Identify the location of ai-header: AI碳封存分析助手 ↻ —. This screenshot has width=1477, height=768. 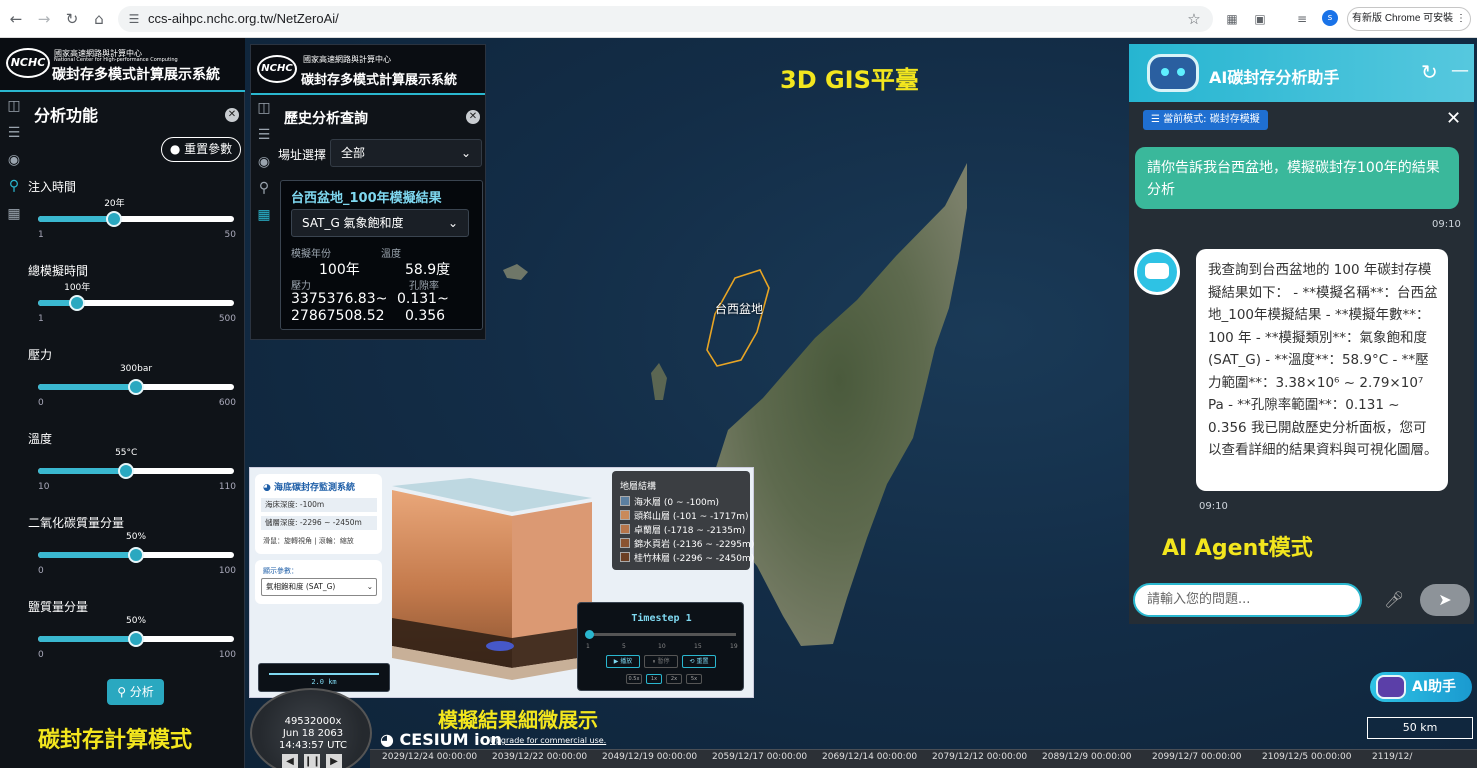
(1301, 73).